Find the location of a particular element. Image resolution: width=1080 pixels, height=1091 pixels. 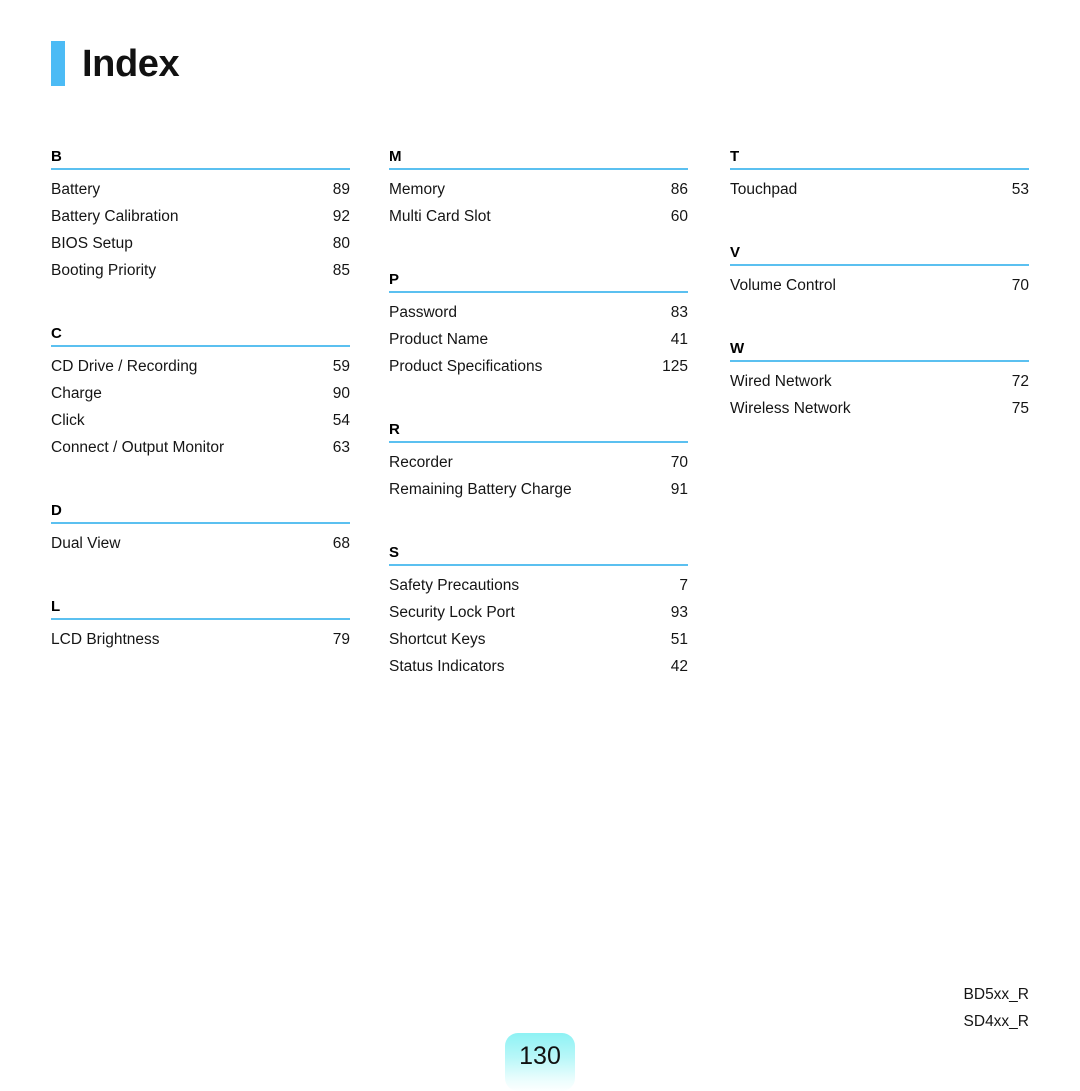

index-entry: Safety Precautions 7 is located at coordinates (538, 585).